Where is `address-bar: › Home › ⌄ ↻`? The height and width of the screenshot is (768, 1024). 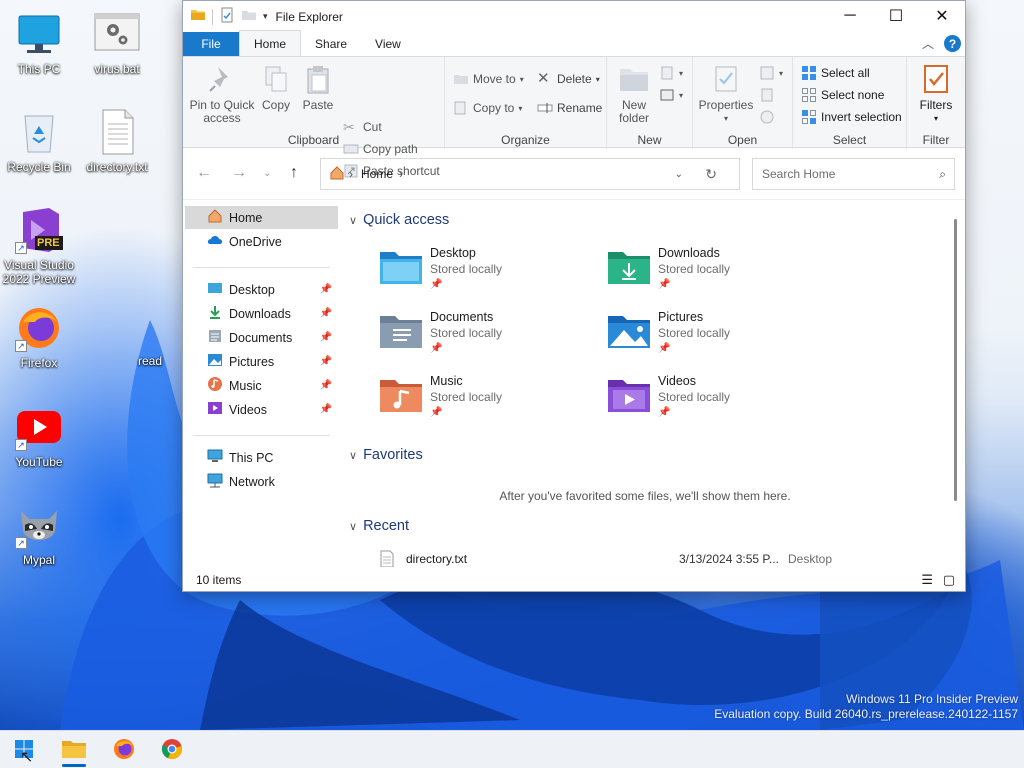
address-bar: › Home › ⌄ ↻ is located at coordinates (530, 174).